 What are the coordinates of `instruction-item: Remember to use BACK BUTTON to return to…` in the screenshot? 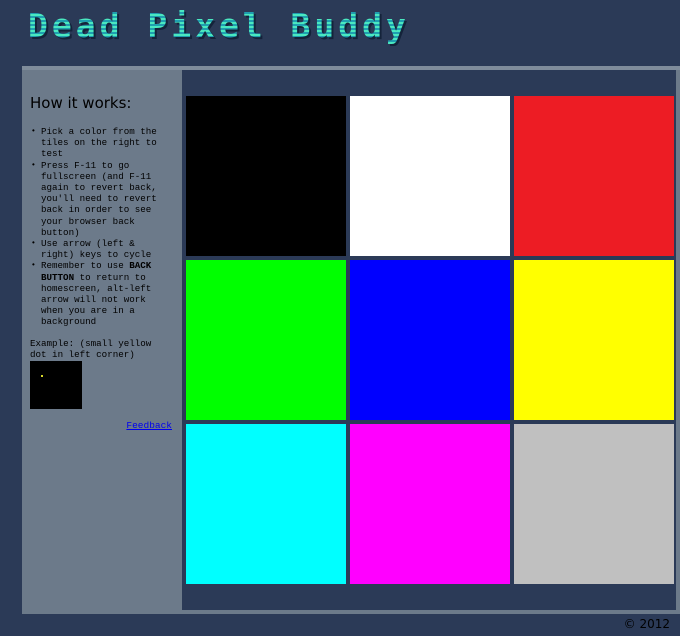 It's located at (101, 293).